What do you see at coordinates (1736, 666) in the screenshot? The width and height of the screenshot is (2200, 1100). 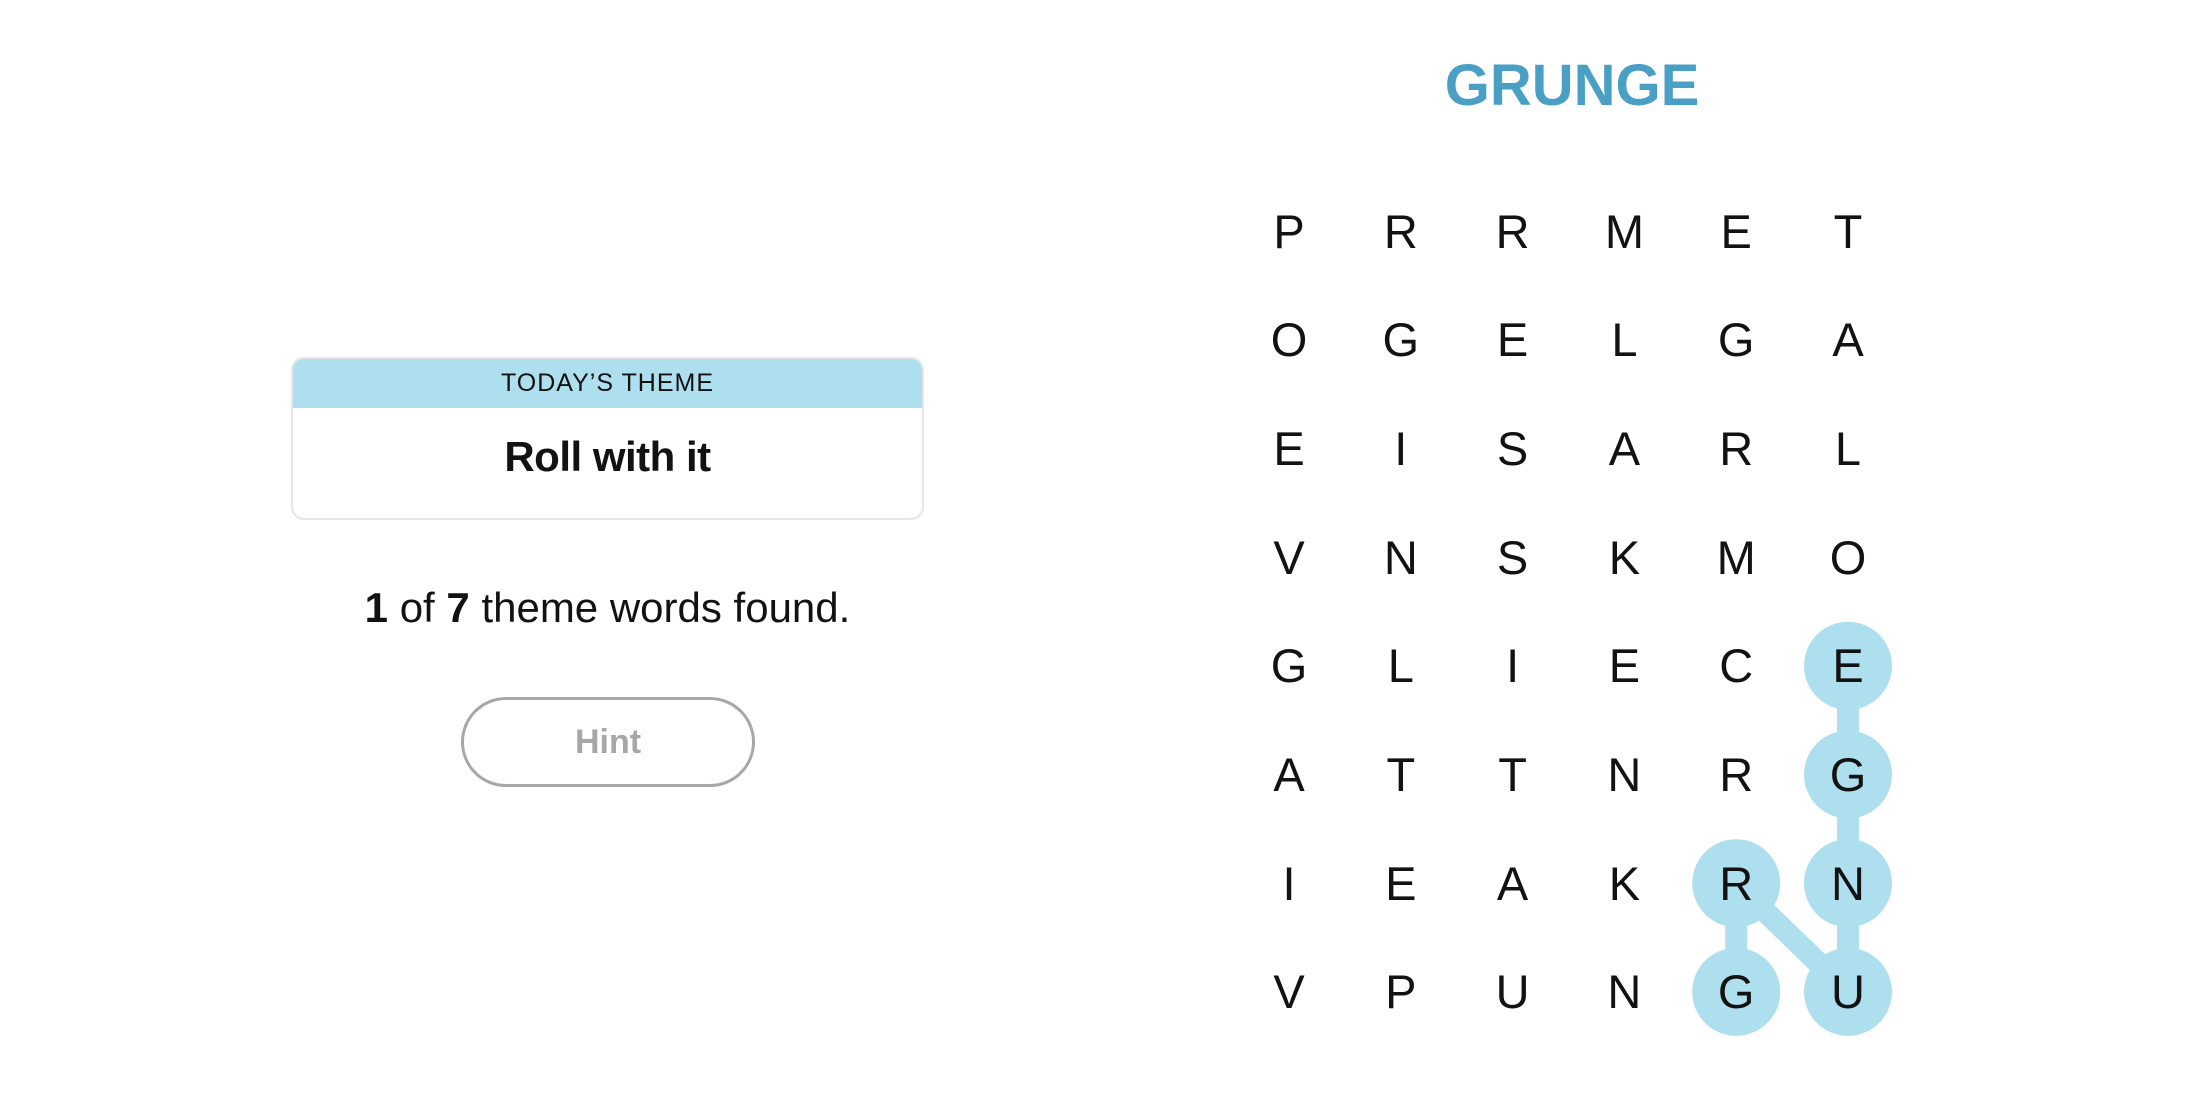 I see `letter-cell: C` at bounding box center [1736, 666].